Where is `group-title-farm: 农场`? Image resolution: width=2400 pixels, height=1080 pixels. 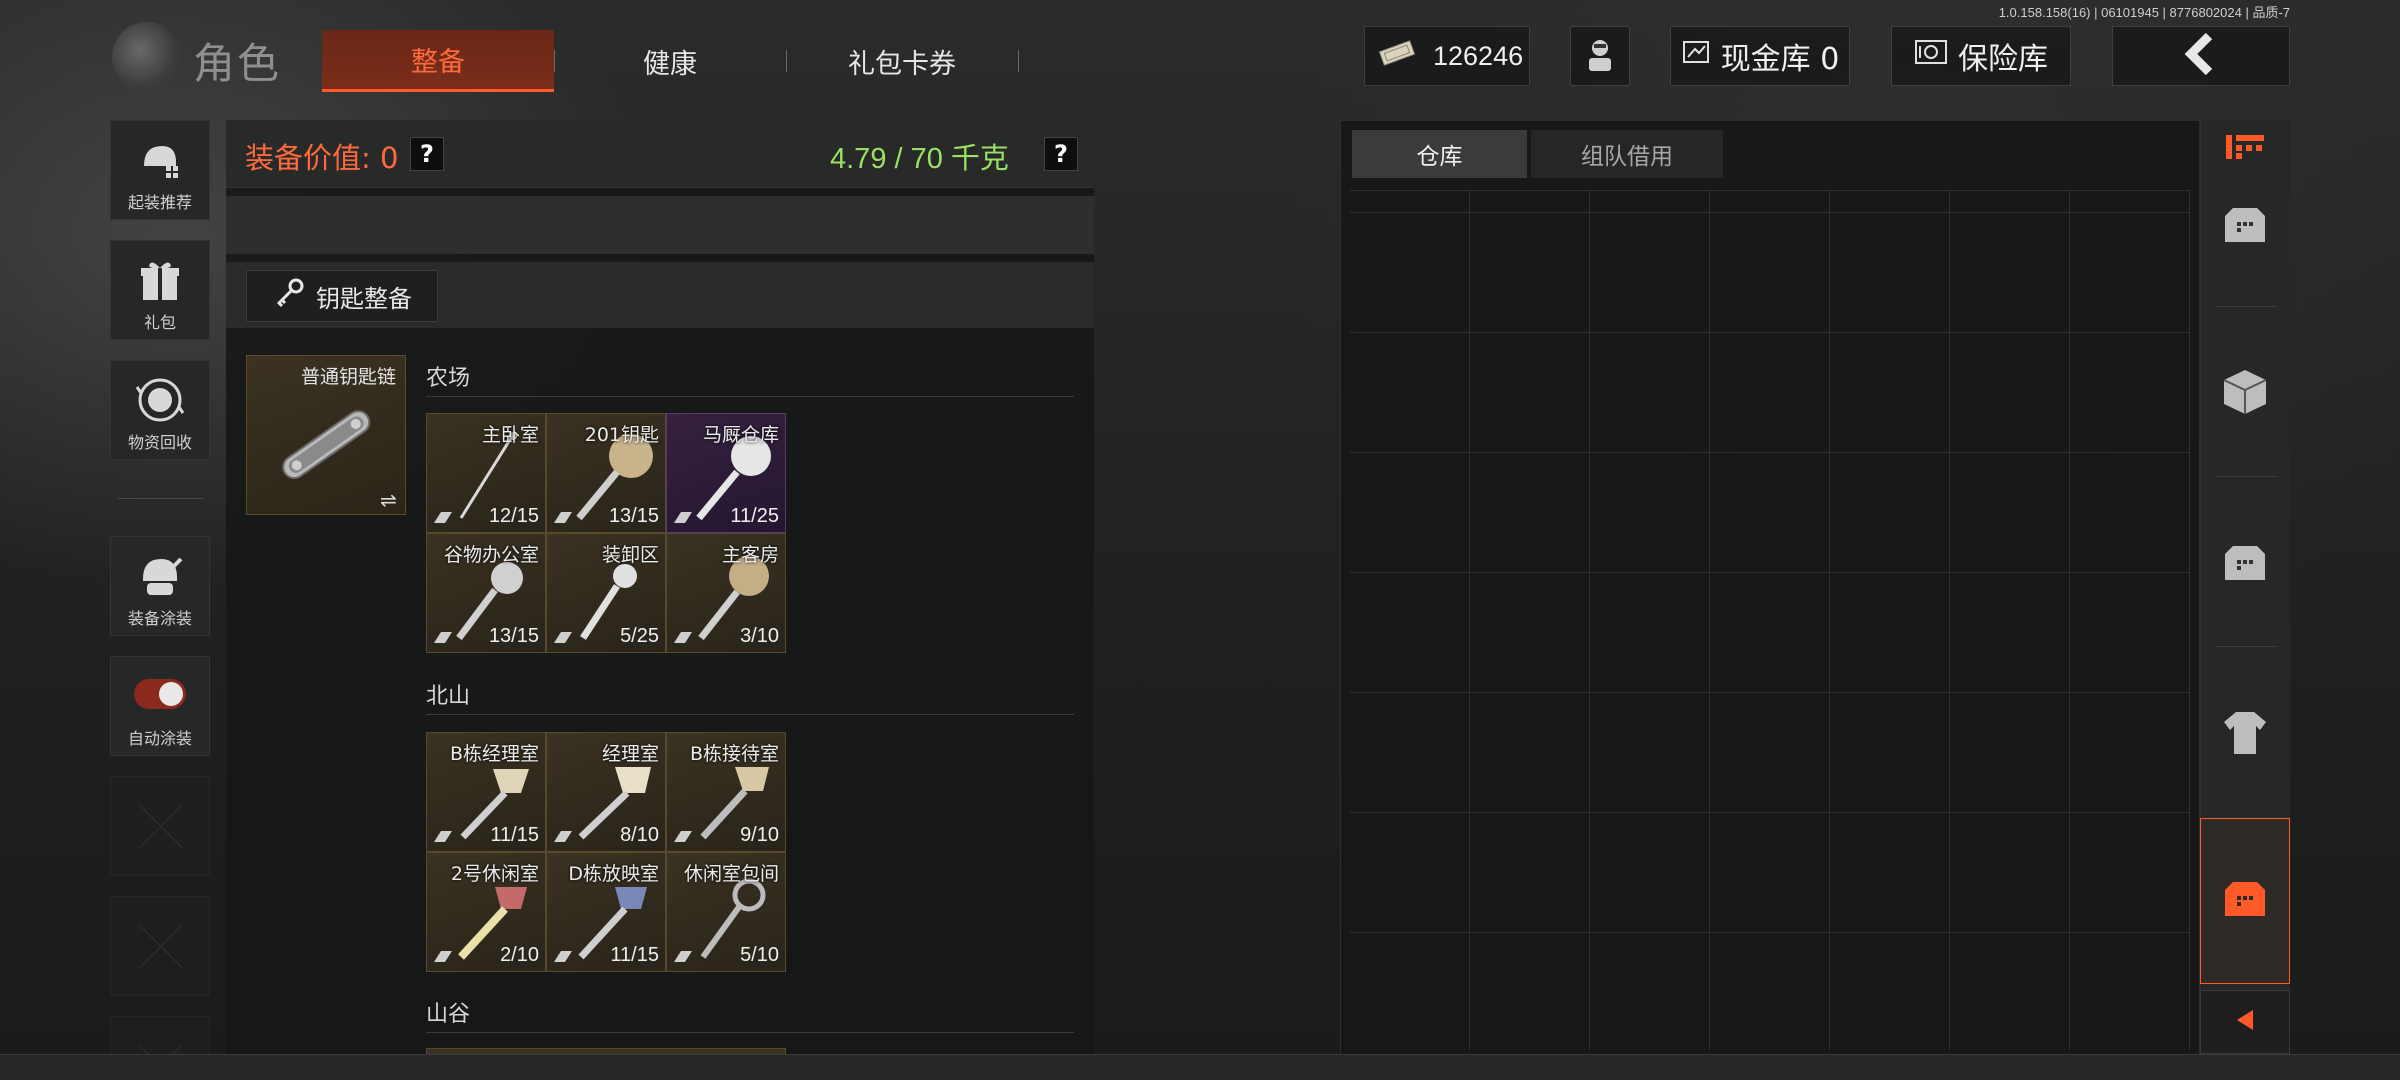 group-title-farm: 农场 is located at coordinates (448, 378).